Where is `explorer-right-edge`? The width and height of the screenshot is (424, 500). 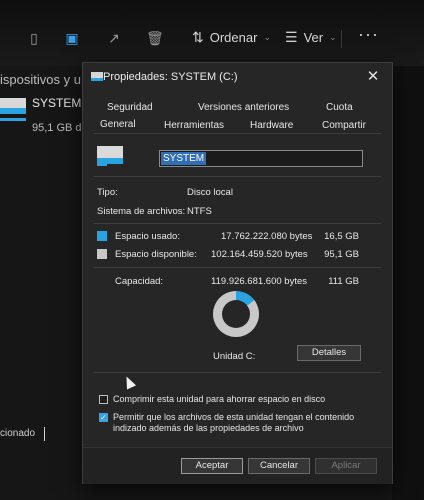
explorer-right-edge is located at coordinates (408, 283).